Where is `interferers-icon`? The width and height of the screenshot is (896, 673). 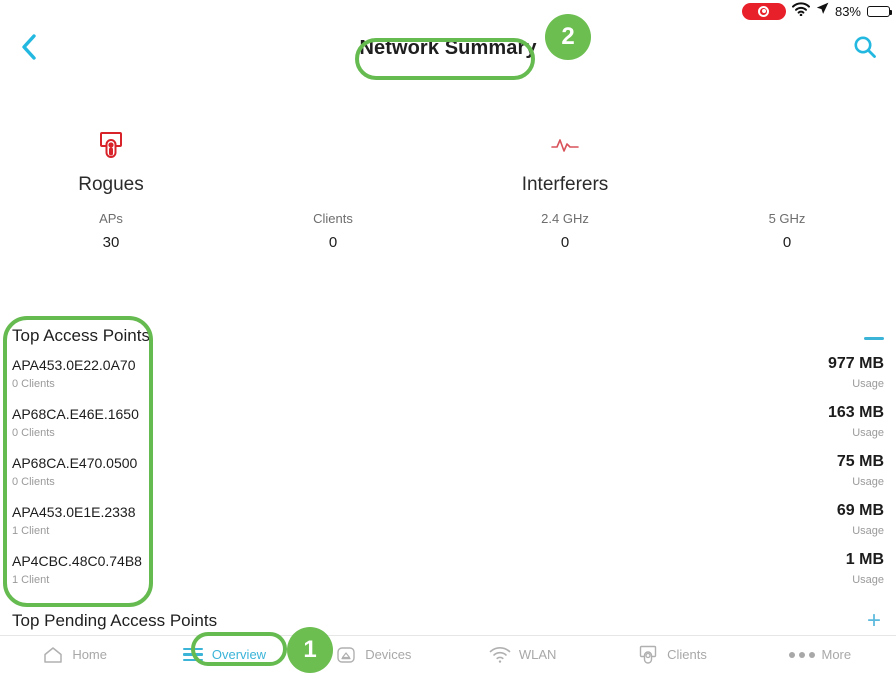 interferers-icon is located at coordinates (565, 145).